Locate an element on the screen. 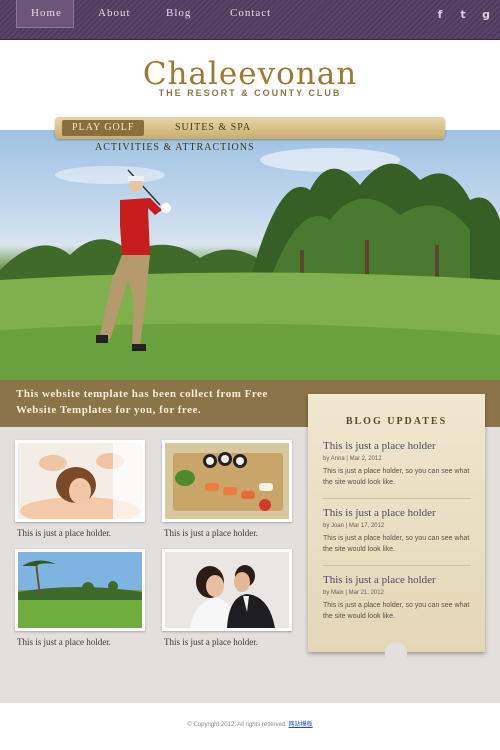 This screenshot has height=750, width=500. spa-massage-image is located at coordinates (80, 481).